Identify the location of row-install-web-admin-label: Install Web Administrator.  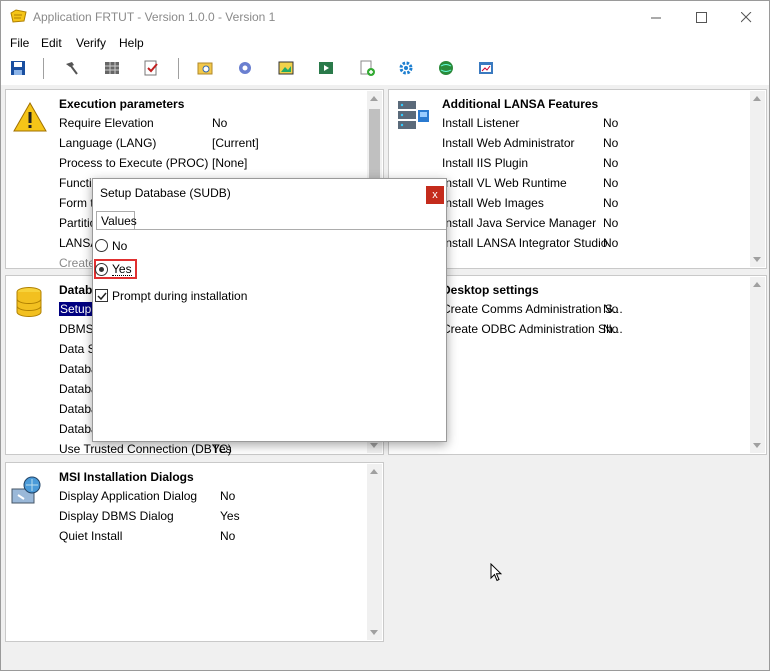
(508, 143).